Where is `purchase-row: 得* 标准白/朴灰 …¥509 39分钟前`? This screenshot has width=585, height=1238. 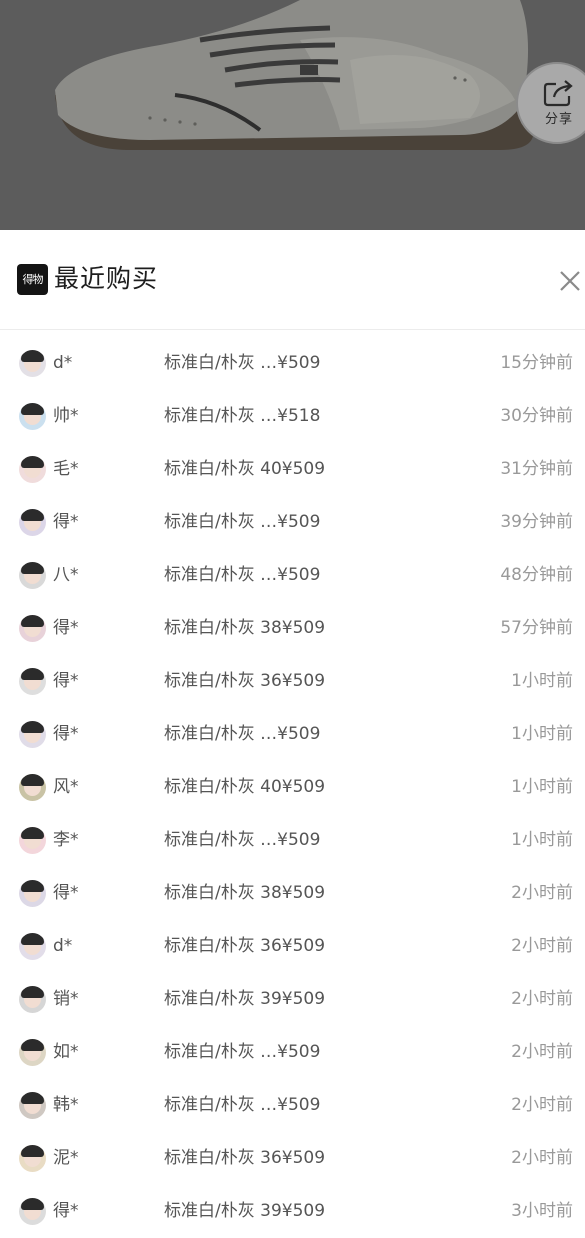 purchase-row: 得* 标准白/朴灰 …¥509 39分钟前 is located at coordinates (292, 522).